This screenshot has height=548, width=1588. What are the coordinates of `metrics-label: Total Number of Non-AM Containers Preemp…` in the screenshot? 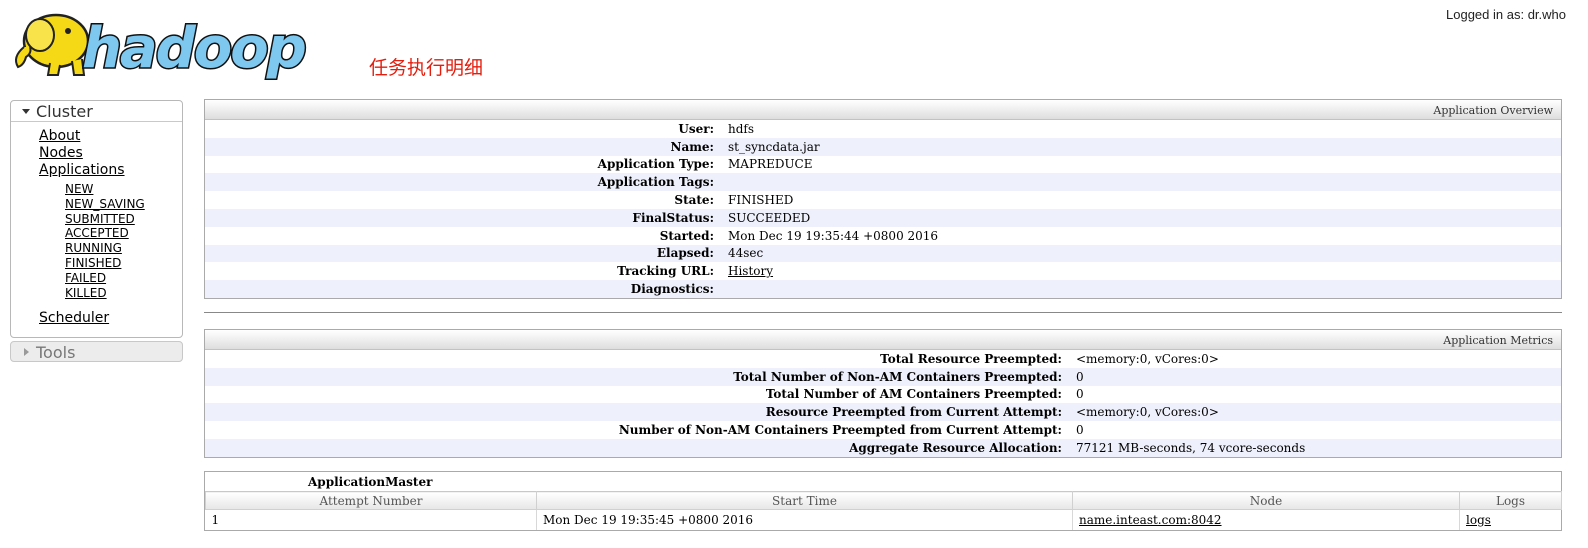 It's located at (897, 376).